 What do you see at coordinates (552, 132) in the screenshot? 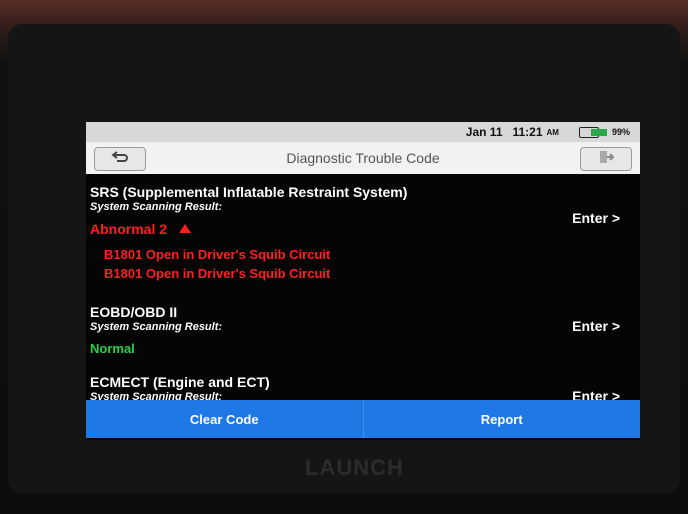
I see `status-ampm: AM` at bounding box center [552, 132].